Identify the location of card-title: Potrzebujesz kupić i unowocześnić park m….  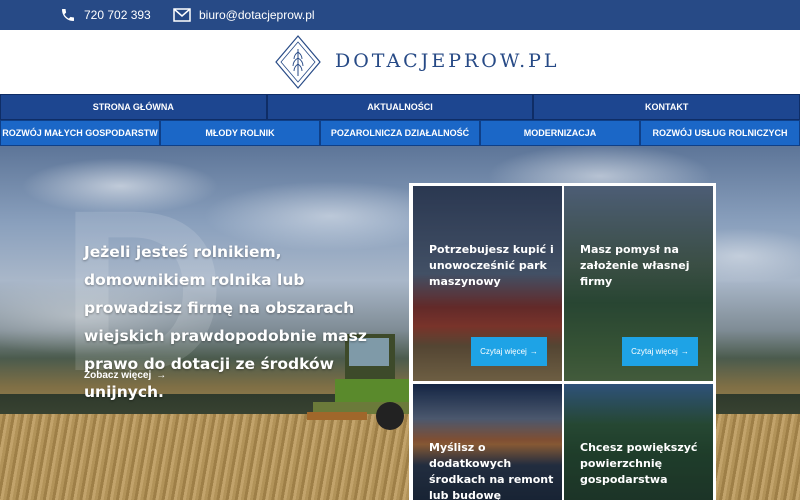
(491, 265).